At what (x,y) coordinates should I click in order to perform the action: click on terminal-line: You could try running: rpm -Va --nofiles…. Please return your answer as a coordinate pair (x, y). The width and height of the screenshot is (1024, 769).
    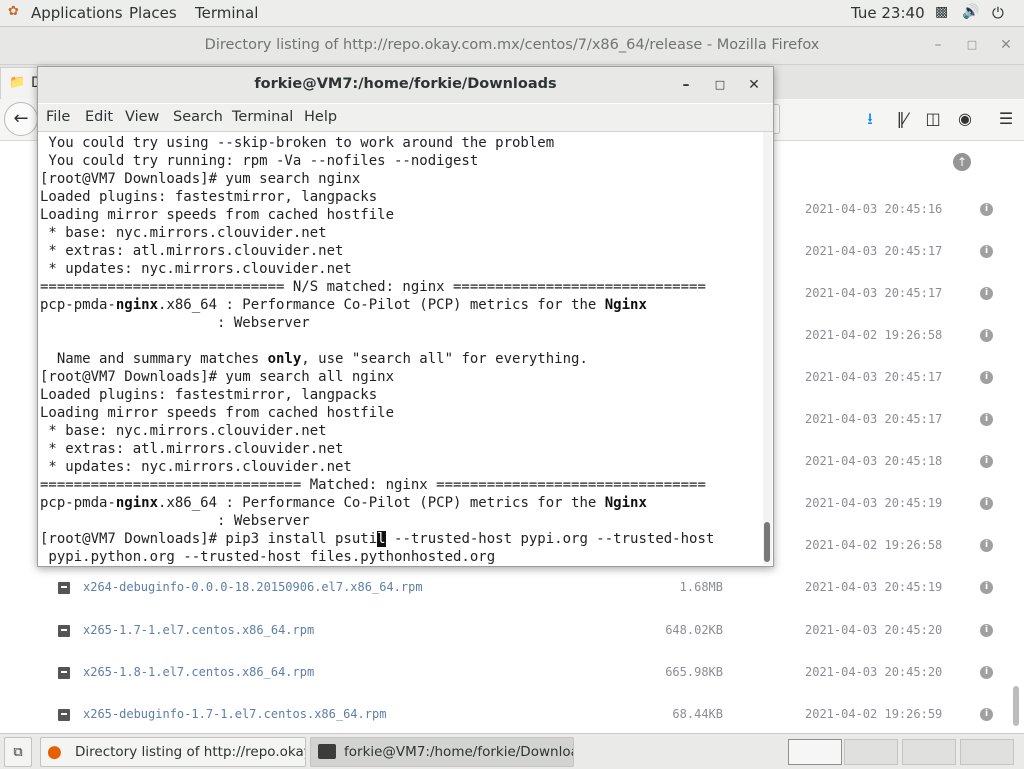
    Looking at the image, I should click on (259, 161).